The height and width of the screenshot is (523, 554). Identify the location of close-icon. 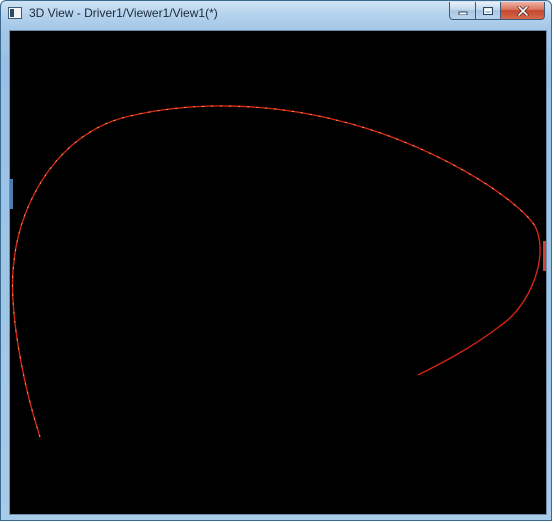
(522, 10).